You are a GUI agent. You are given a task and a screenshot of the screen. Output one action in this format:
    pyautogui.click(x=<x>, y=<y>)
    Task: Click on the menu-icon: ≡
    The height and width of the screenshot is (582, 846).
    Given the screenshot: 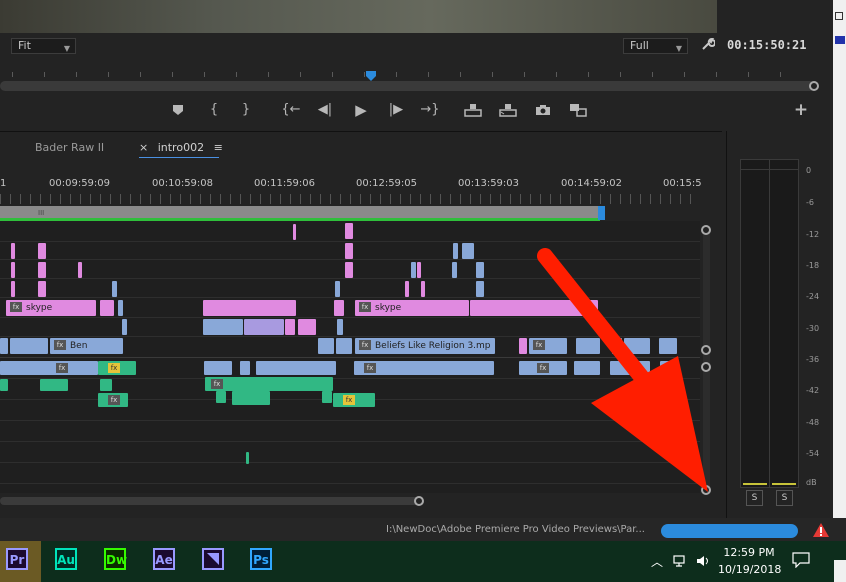 What is the action you would take?
    pyautogui.click(x=218, y=147)
    